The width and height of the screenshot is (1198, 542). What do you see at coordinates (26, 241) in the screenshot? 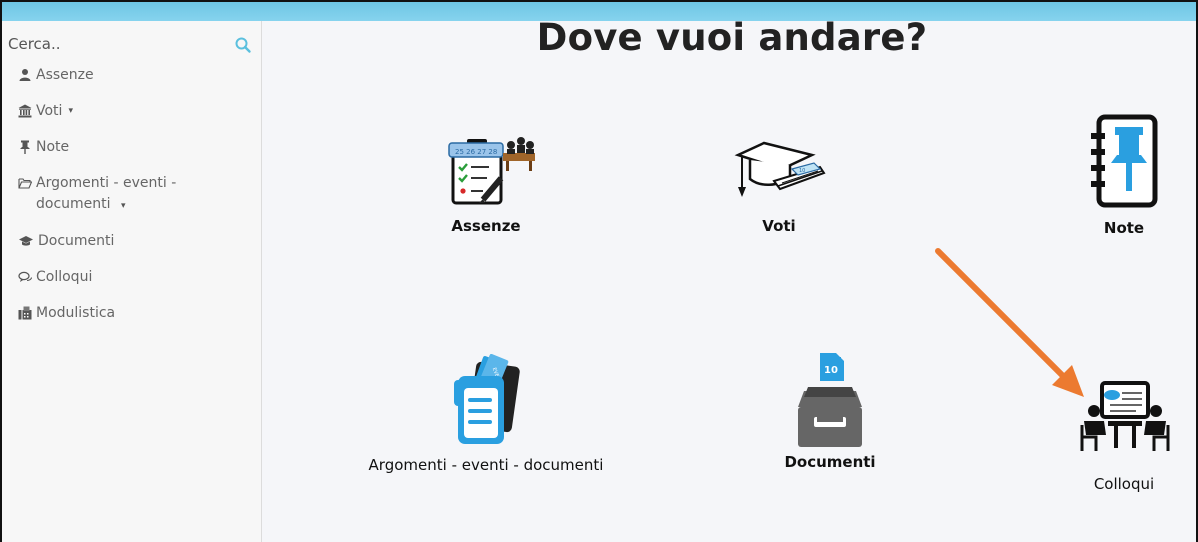
I see `graduation-cap-icon` at bounding box center [26, 241].